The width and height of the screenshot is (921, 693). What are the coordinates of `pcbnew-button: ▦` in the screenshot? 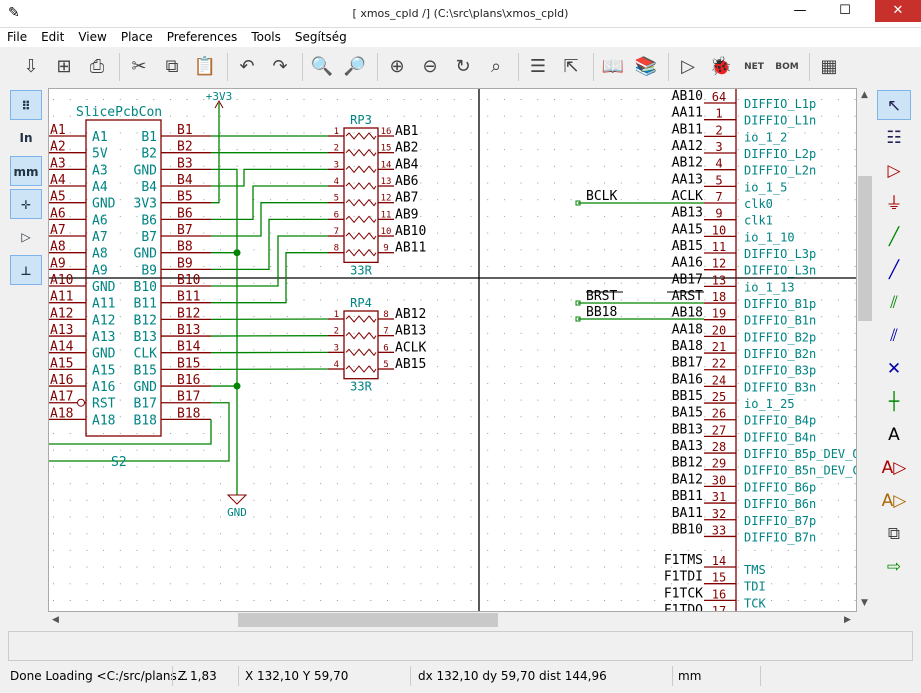 It's located at (829, 67).